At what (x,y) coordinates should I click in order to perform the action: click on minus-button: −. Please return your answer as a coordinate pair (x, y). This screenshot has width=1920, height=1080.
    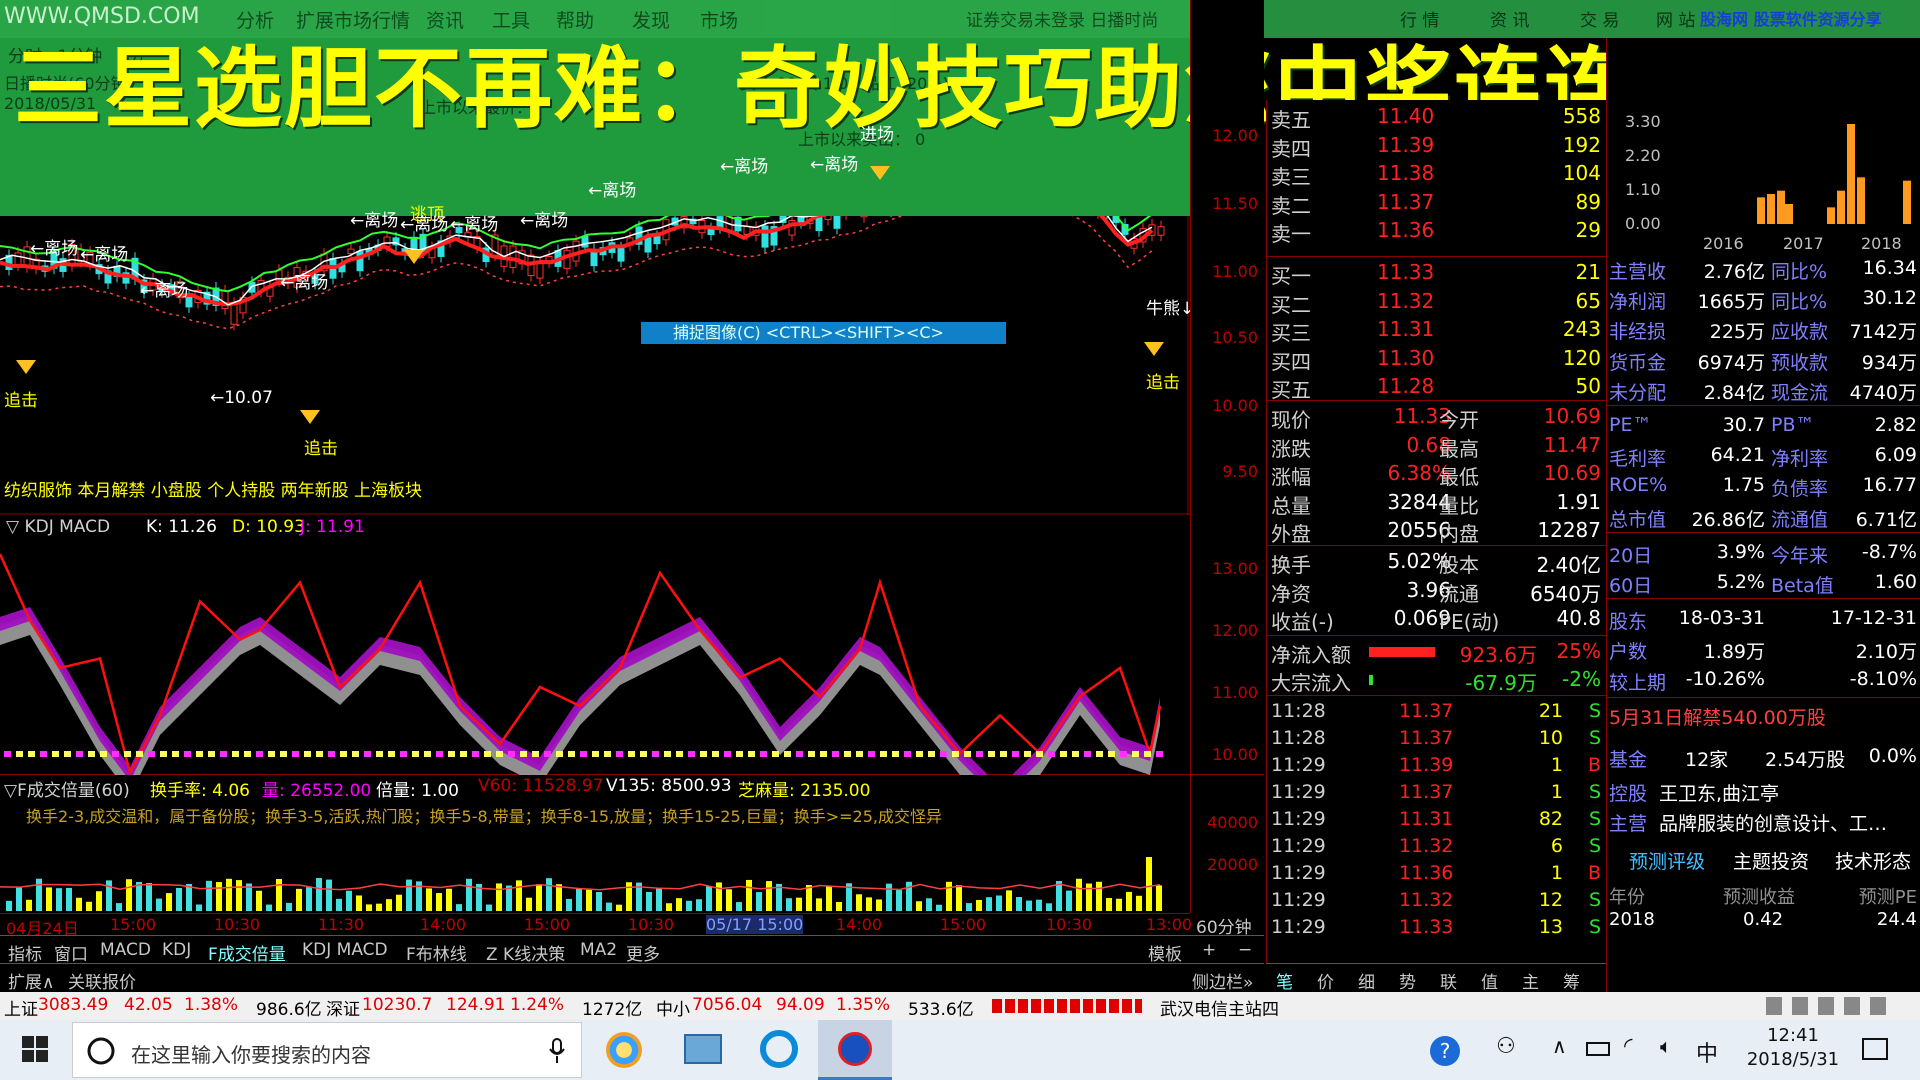
    Looking at the image, I should click on (1245, 950).